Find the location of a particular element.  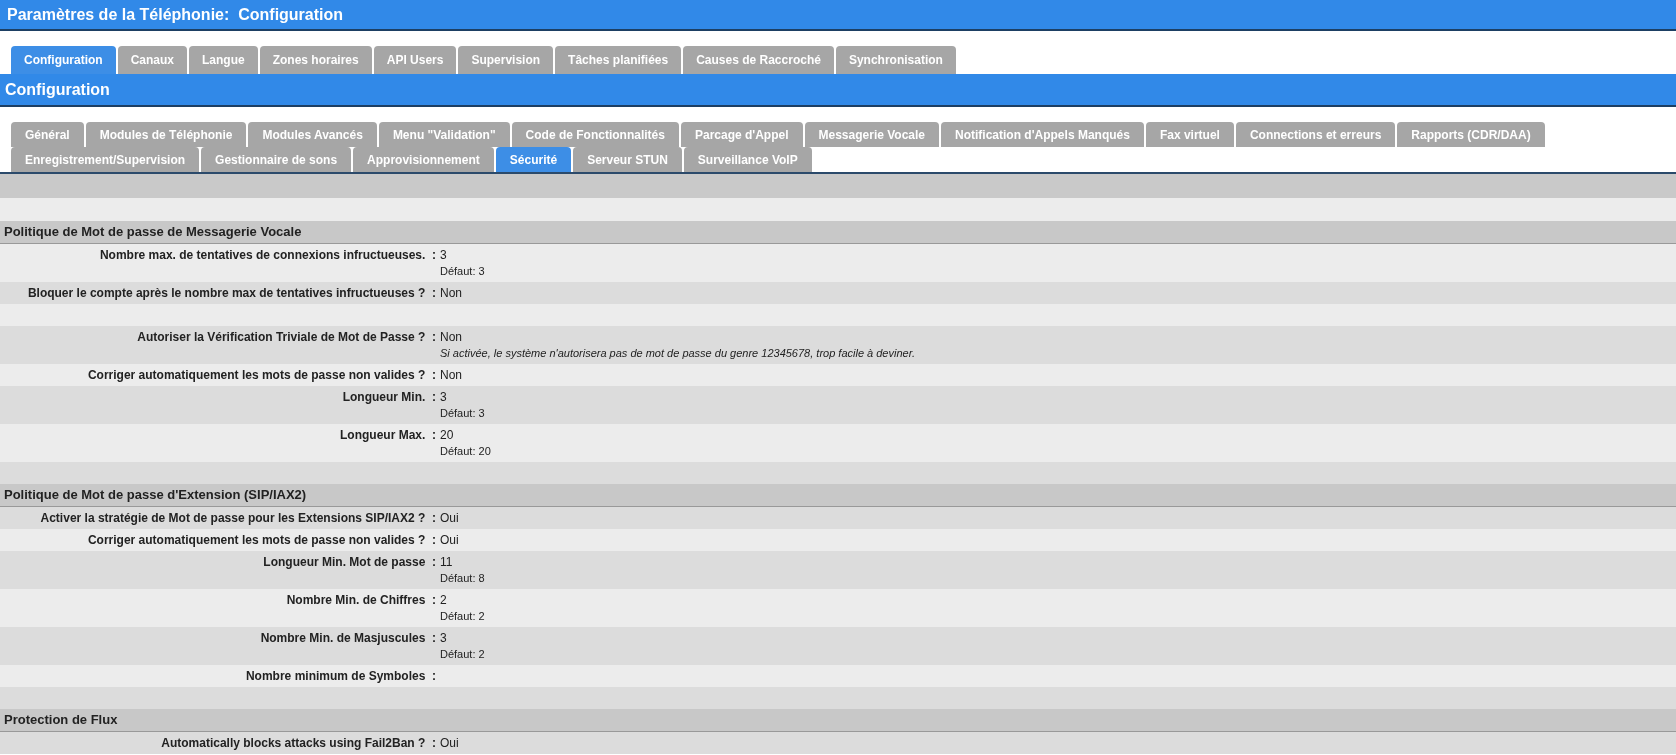

default-hint: Défaut: 20 is located at coordinates (465, 451).